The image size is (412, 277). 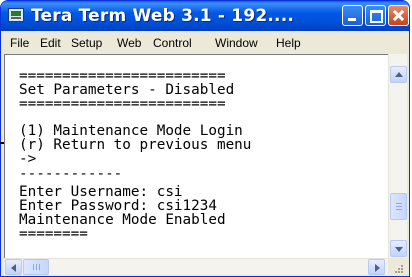 I want to click on terminal-line: ========, so click(x=53, y=234).